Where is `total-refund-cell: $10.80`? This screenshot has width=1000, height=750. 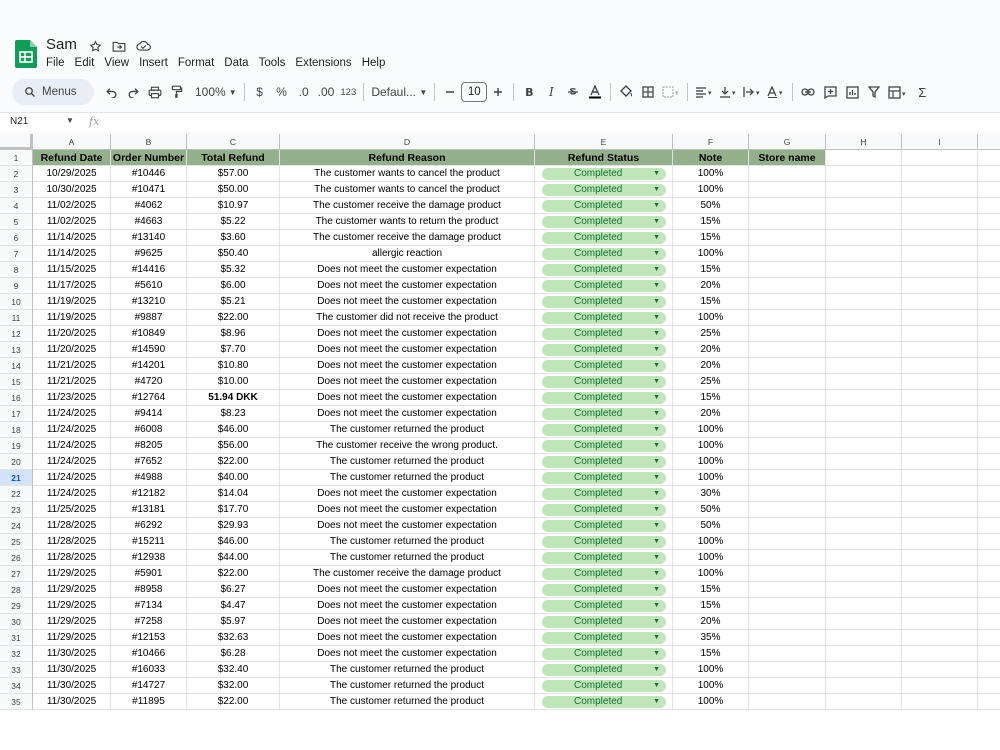
total-refund-cell: $10.80 is located at coordinates (233, 366).